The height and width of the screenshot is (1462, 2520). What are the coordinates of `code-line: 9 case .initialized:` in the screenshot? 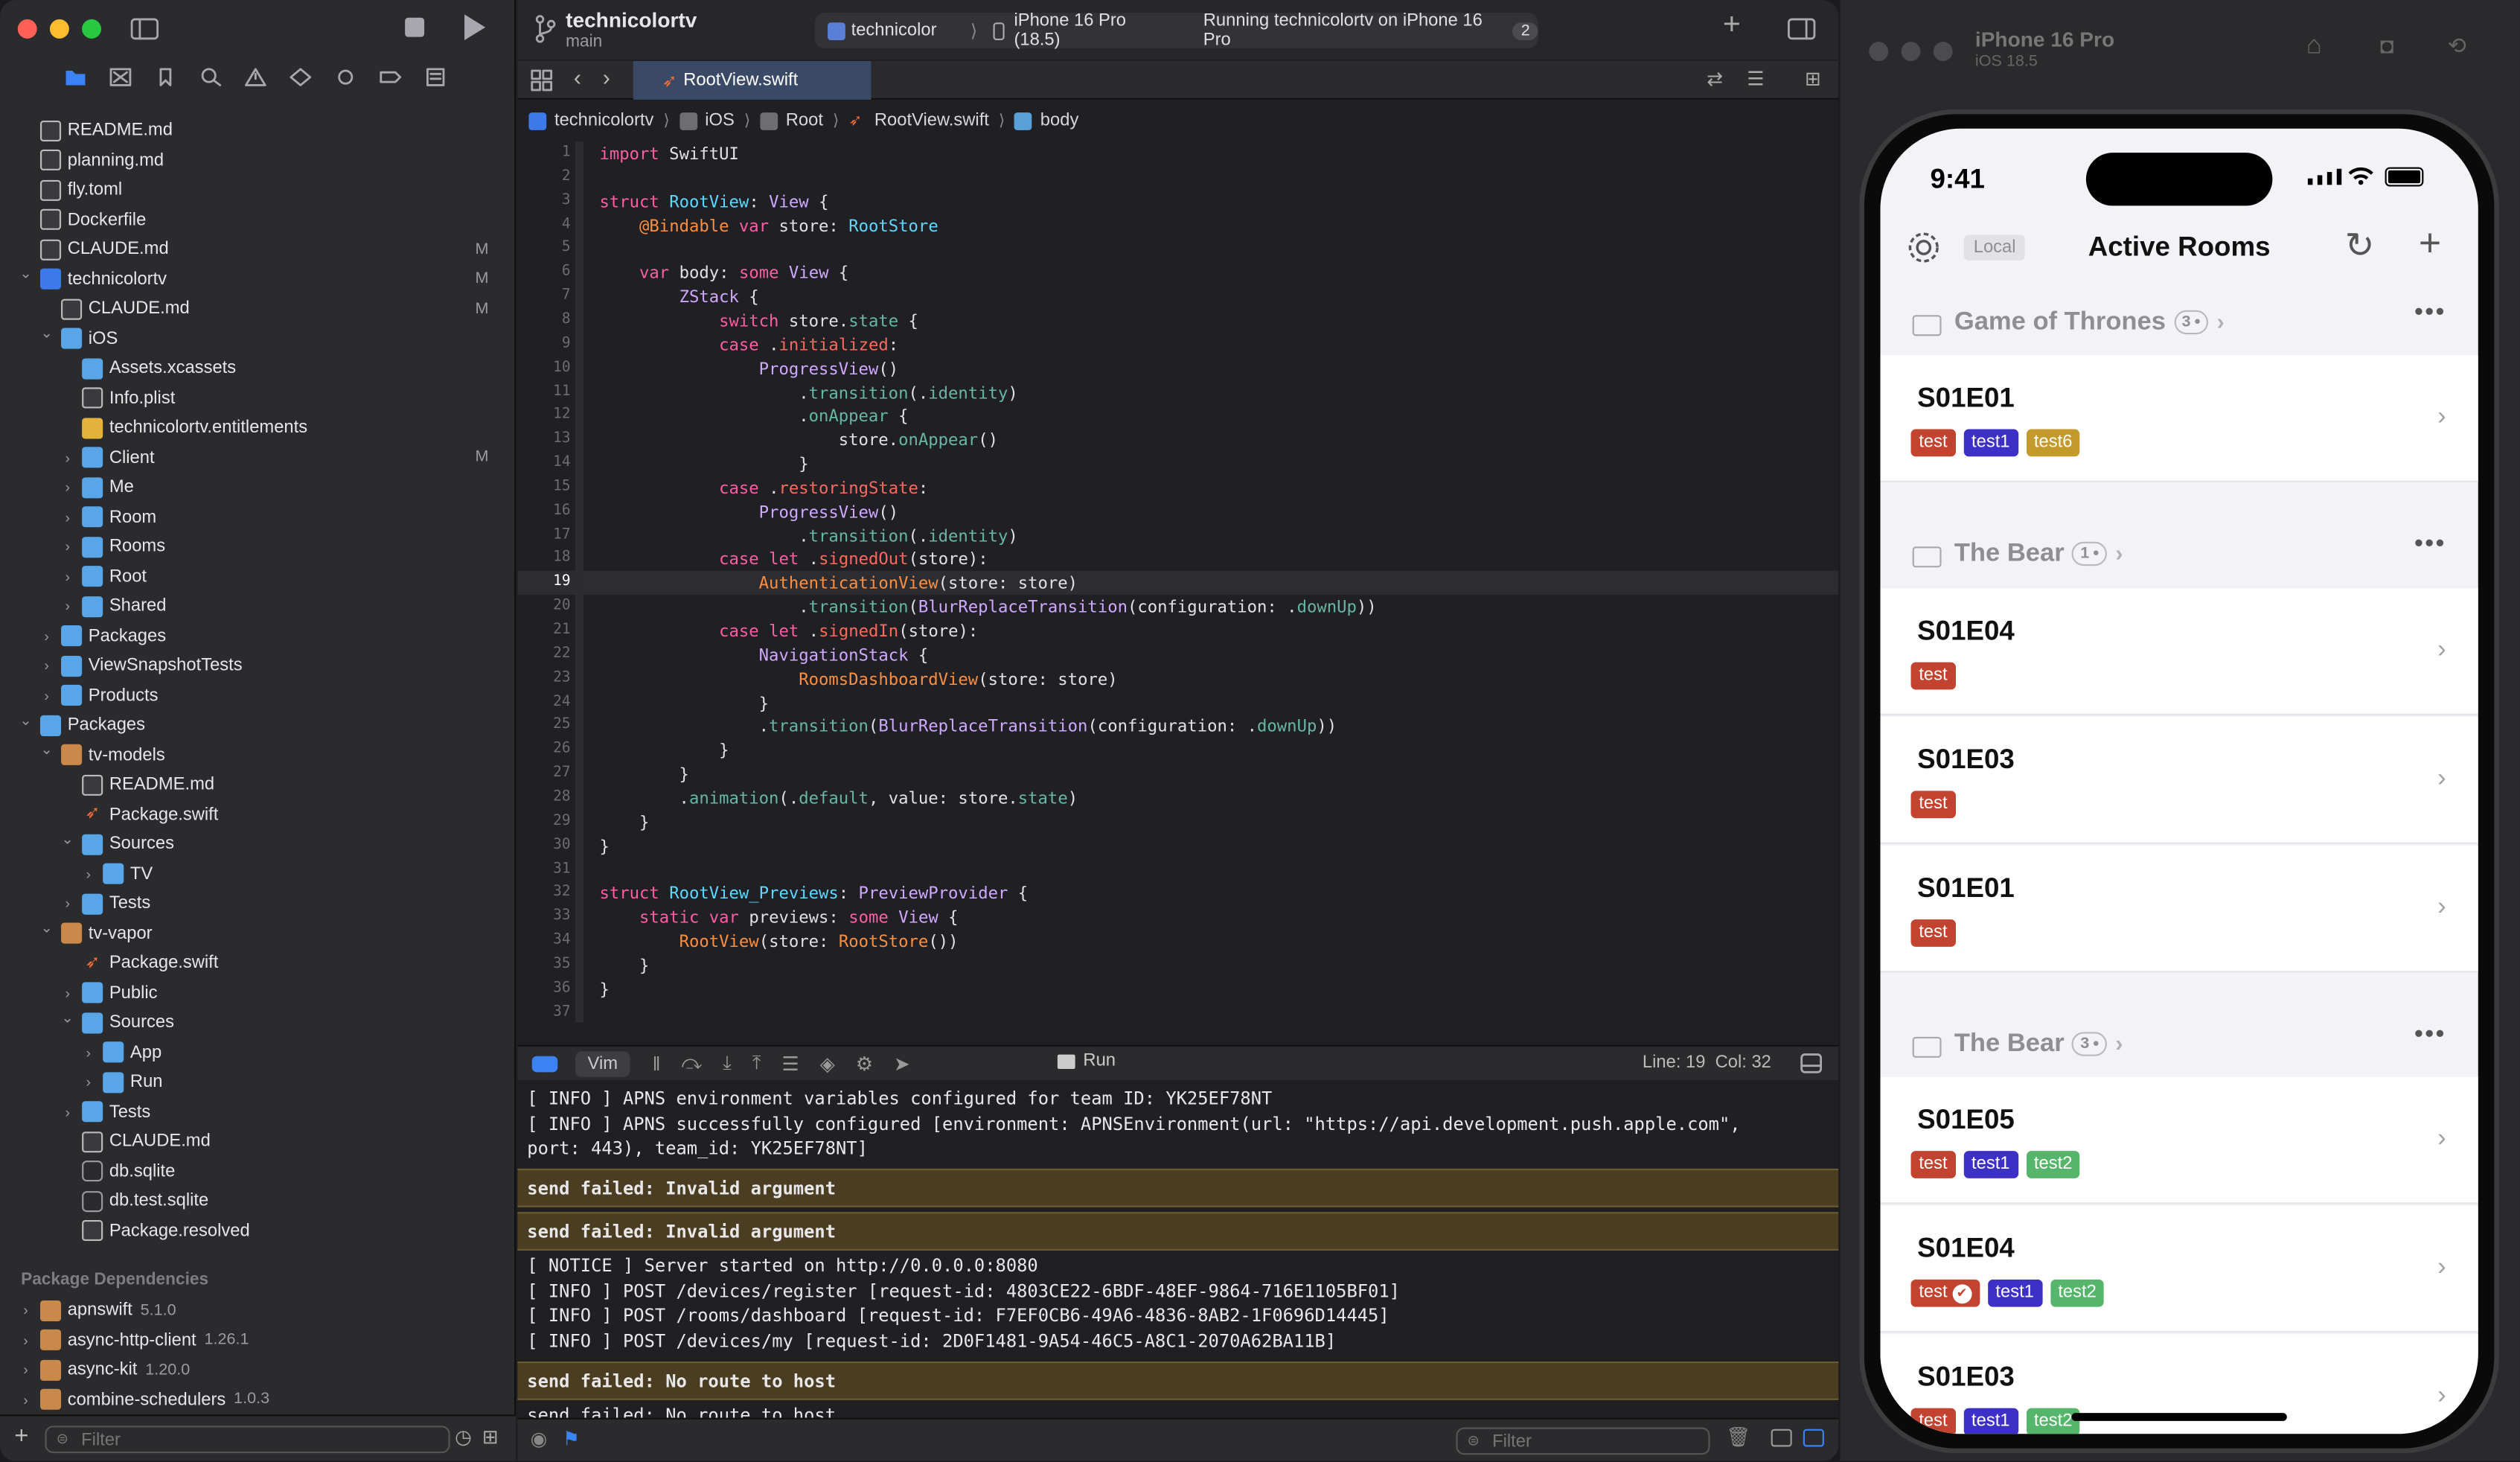 It's located at (1177, 348).